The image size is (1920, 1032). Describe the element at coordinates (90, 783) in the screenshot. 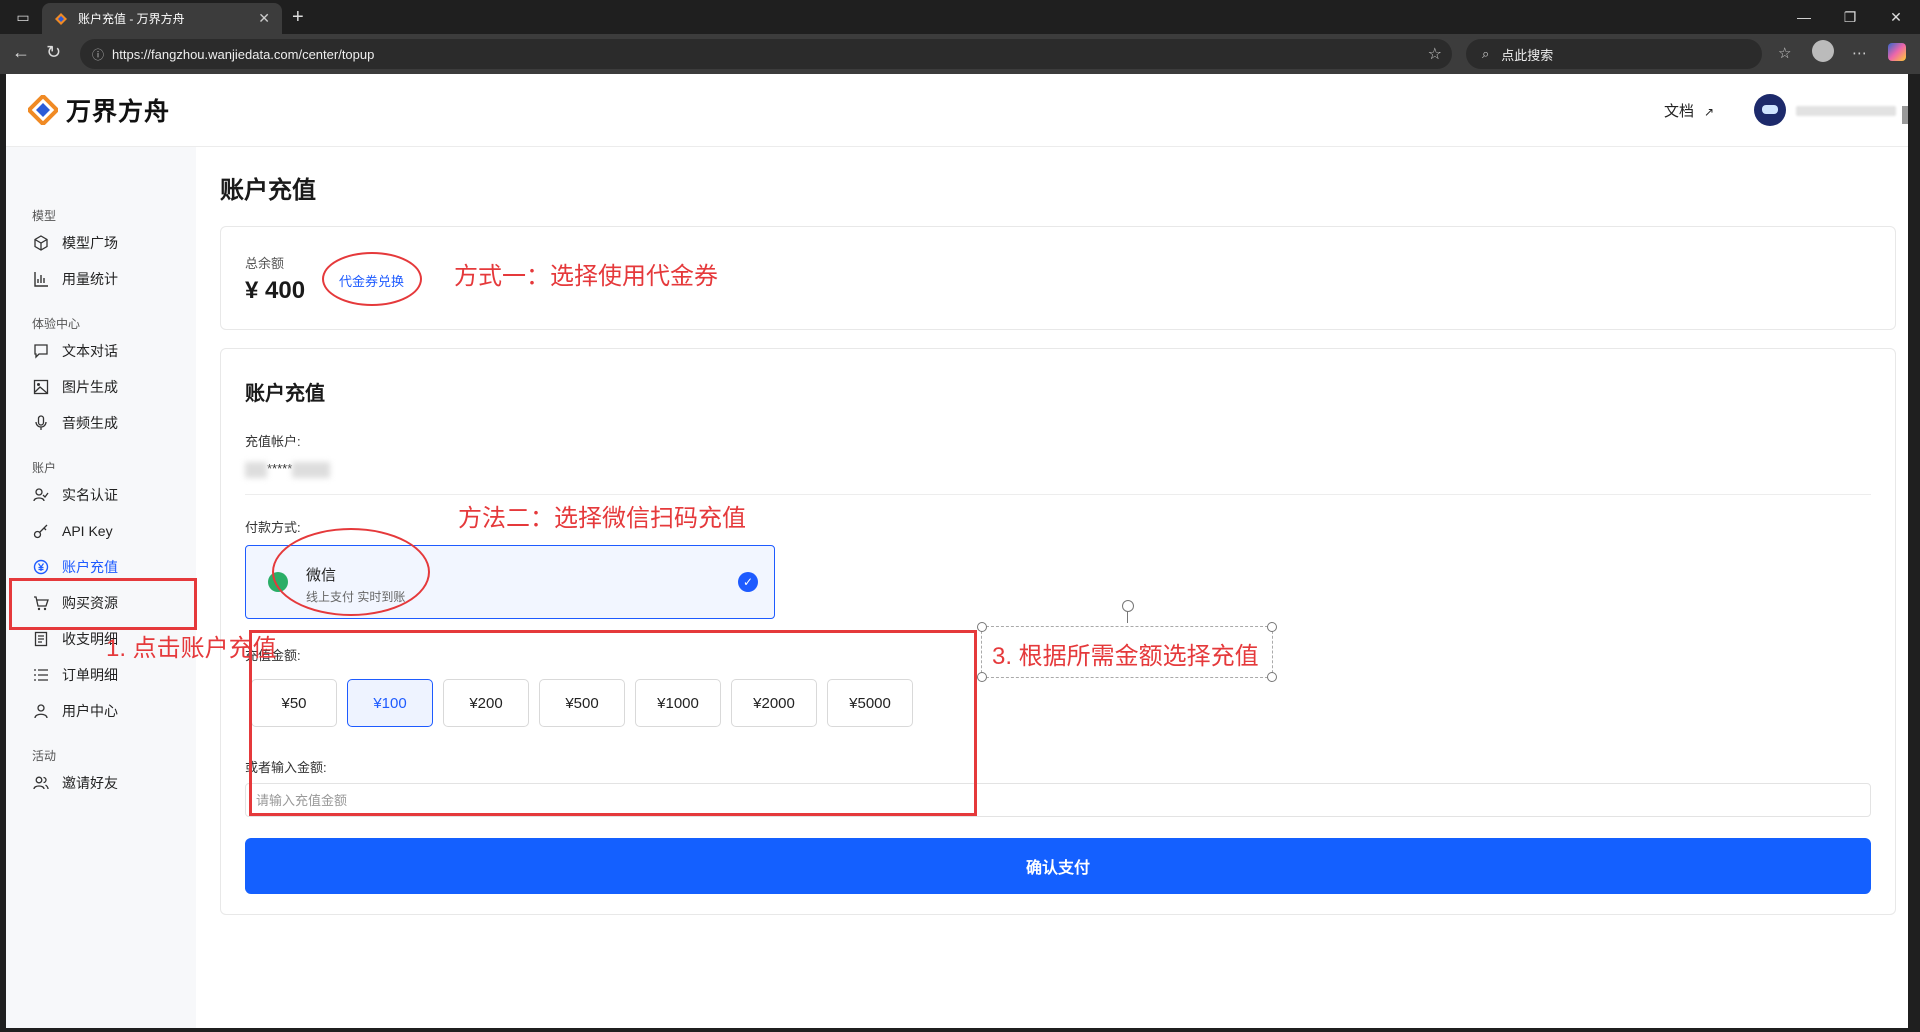

I see `sidebar-item-label: 邀请好友` at that location.